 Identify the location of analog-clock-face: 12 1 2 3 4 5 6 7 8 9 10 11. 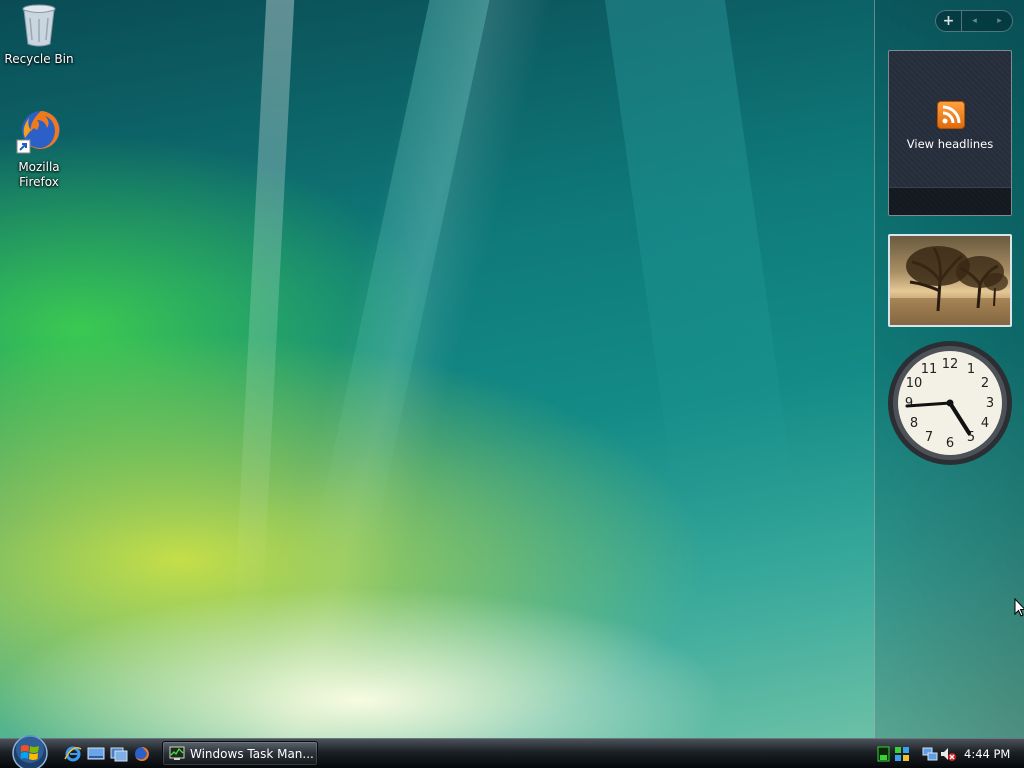
(950, 403).